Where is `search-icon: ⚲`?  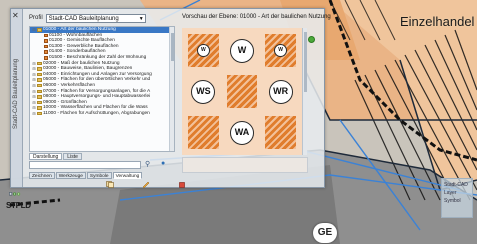
search-icon: ⚲ is located at coordinates (147, 164).